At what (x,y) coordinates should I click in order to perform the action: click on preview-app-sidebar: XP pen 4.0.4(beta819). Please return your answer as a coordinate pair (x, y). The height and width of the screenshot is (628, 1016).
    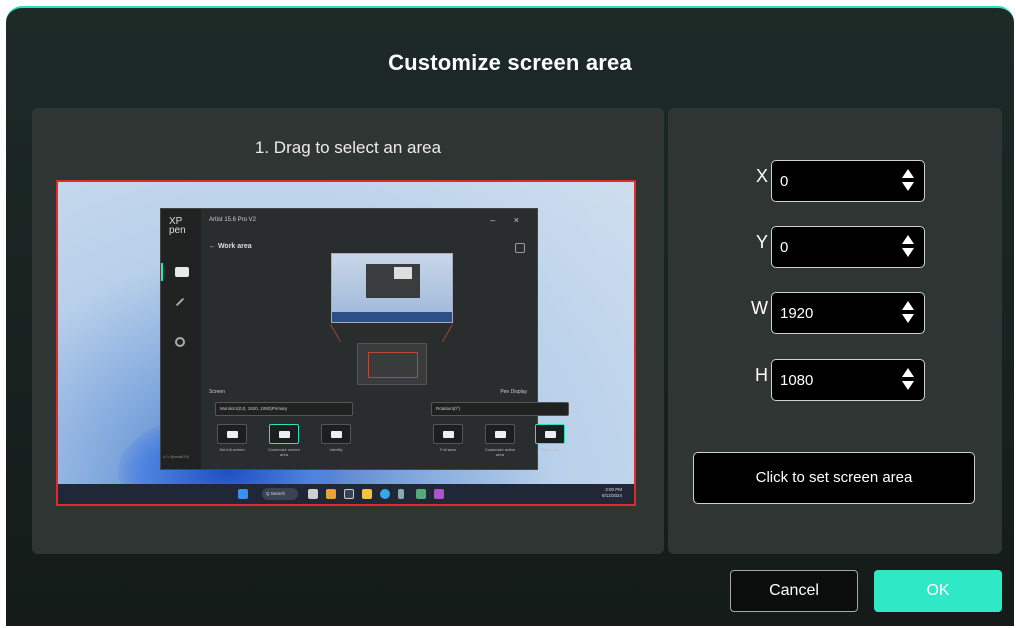
    Looking at the image, I should click on (181, 339).